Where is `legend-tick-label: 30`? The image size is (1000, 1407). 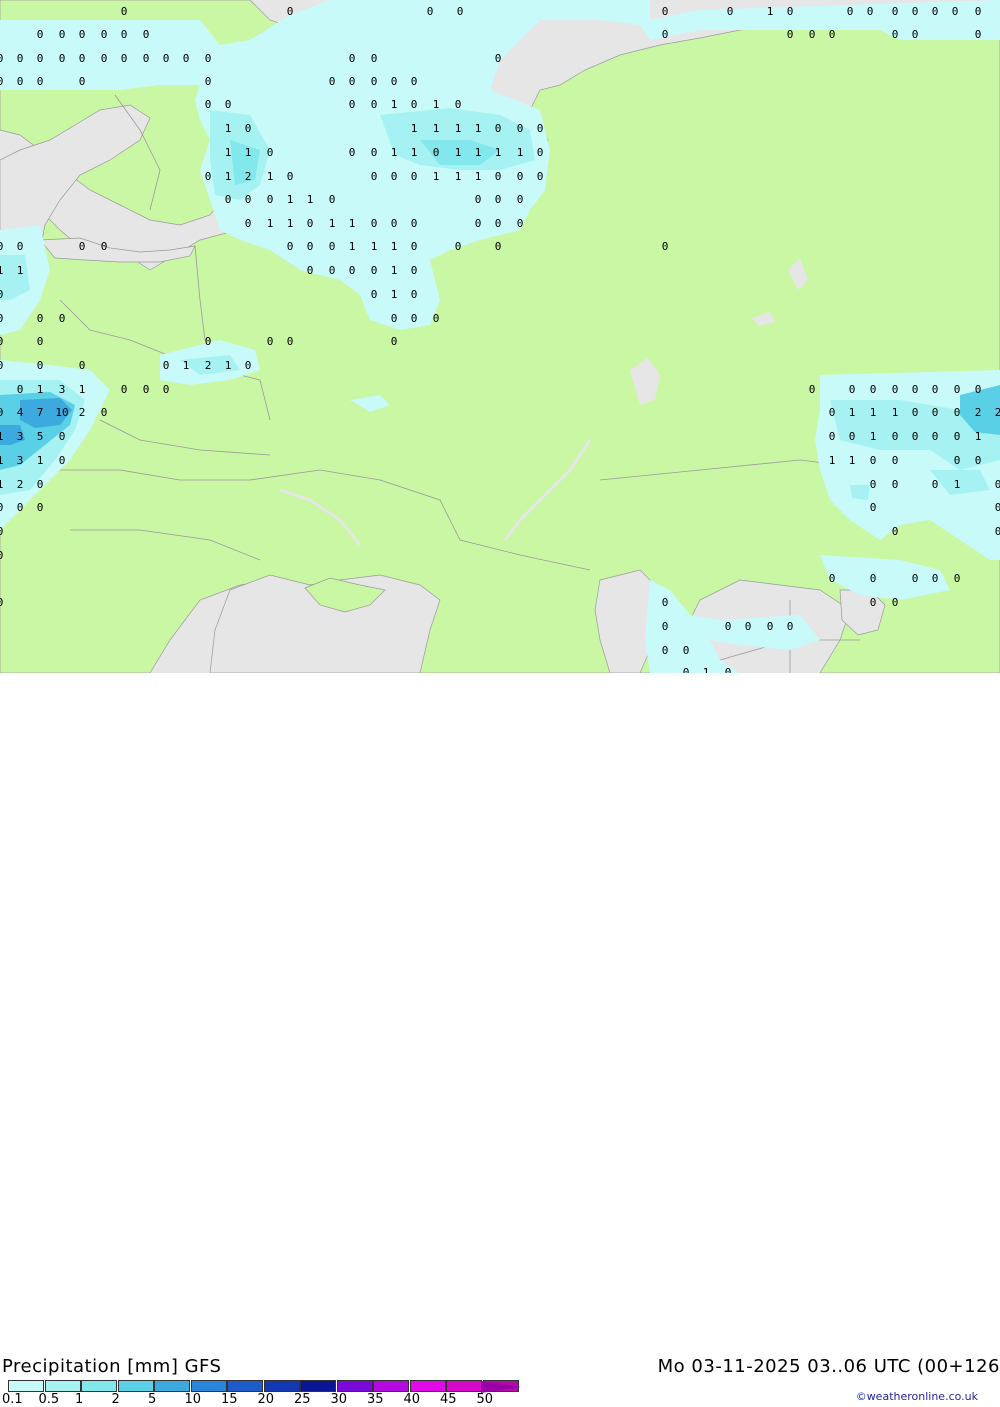
legend-tick-label: 30 is located at coordinates (339, 1399).